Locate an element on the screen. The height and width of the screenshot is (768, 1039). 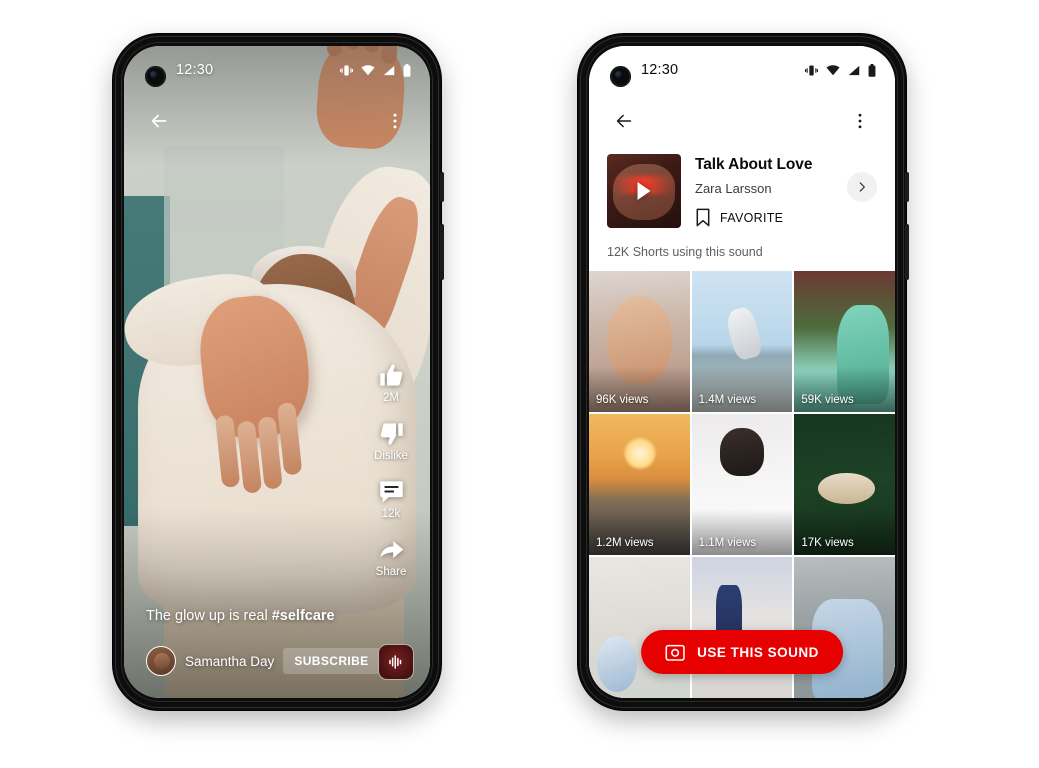
album-art-thumbnail is located at coordinates (644, 191).